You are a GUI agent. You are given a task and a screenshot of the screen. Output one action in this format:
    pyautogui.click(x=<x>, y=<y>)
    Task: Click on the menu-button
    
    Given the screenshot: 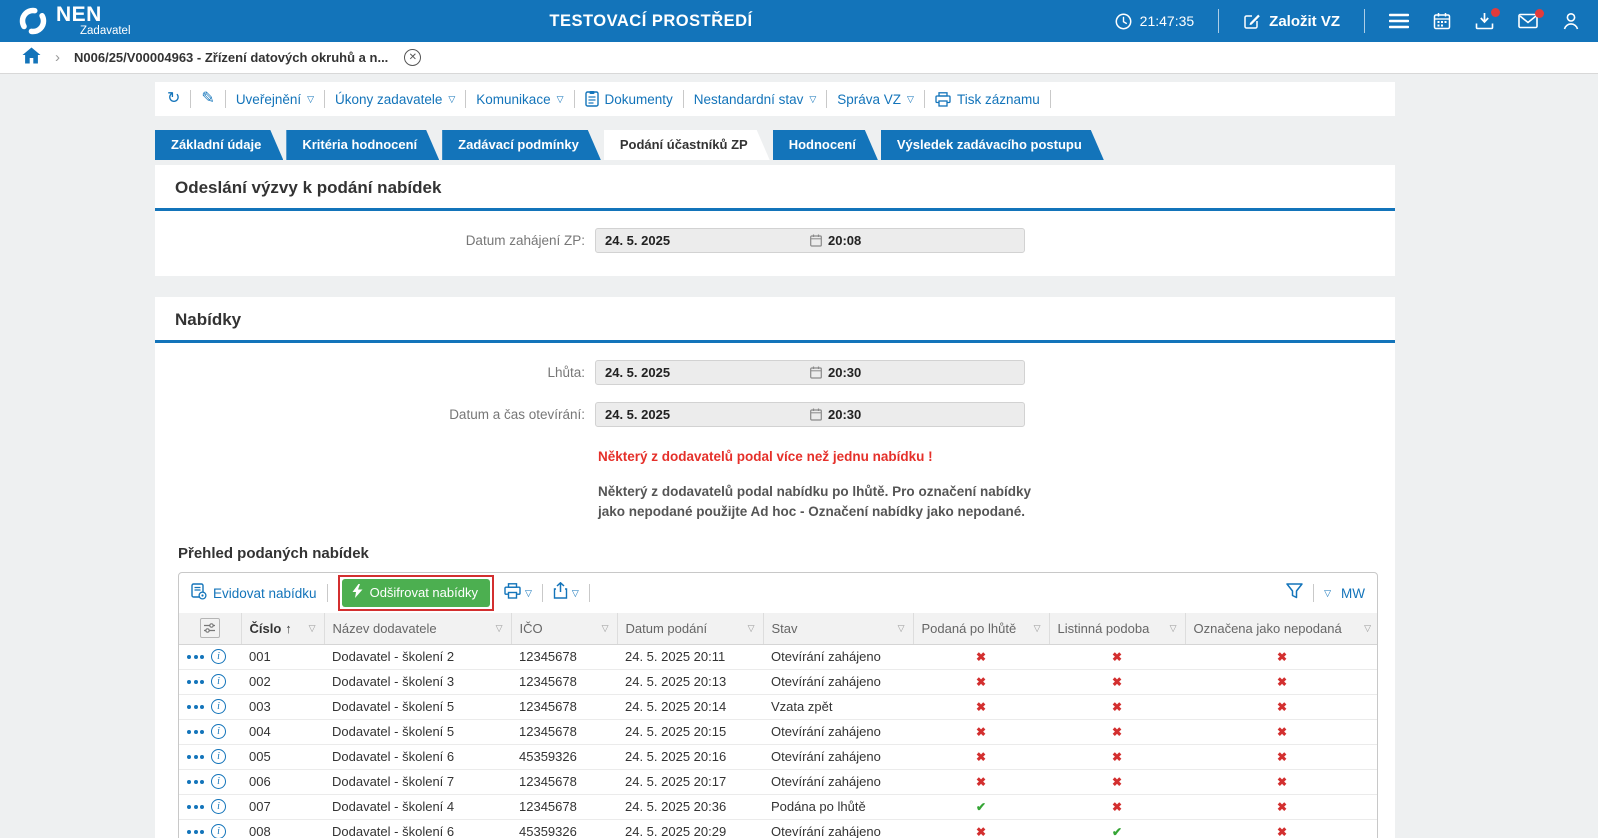 What is the action you would take?
    pyautogui.click(x=1399, y=21)
    